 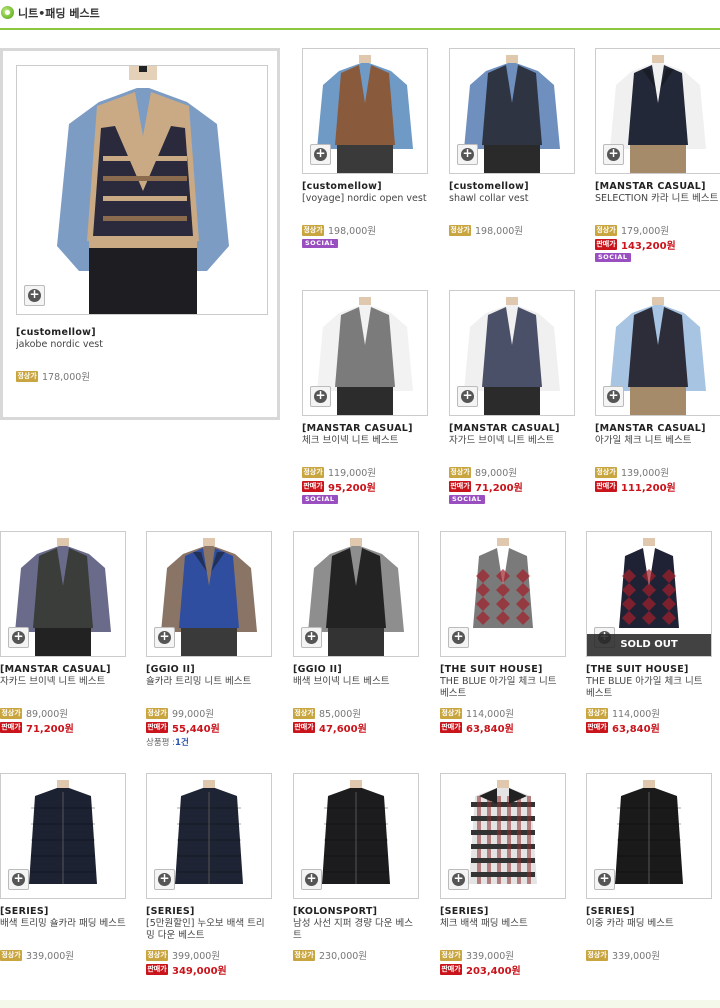 I want to click on sale-price: 111,200원, so click(x=648, y=488).